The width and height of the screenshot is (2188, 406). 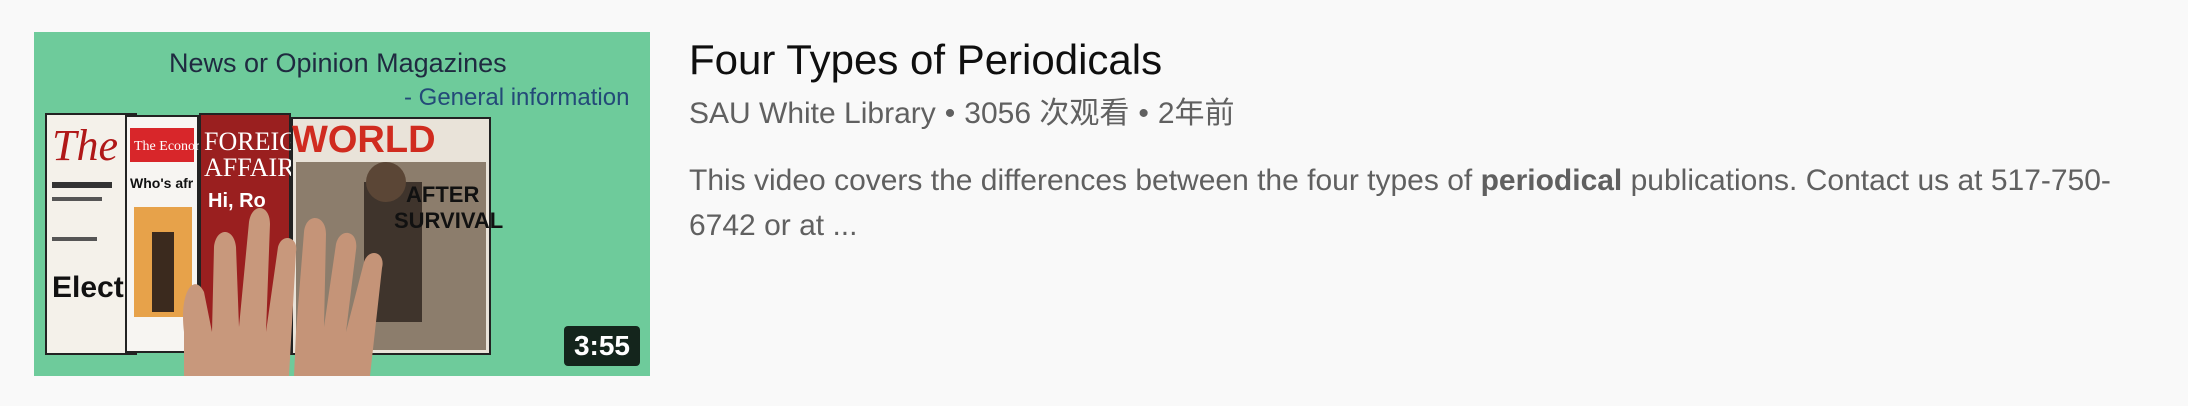 I want to click on svg-text: AFTER, so click(x=442, y=194).